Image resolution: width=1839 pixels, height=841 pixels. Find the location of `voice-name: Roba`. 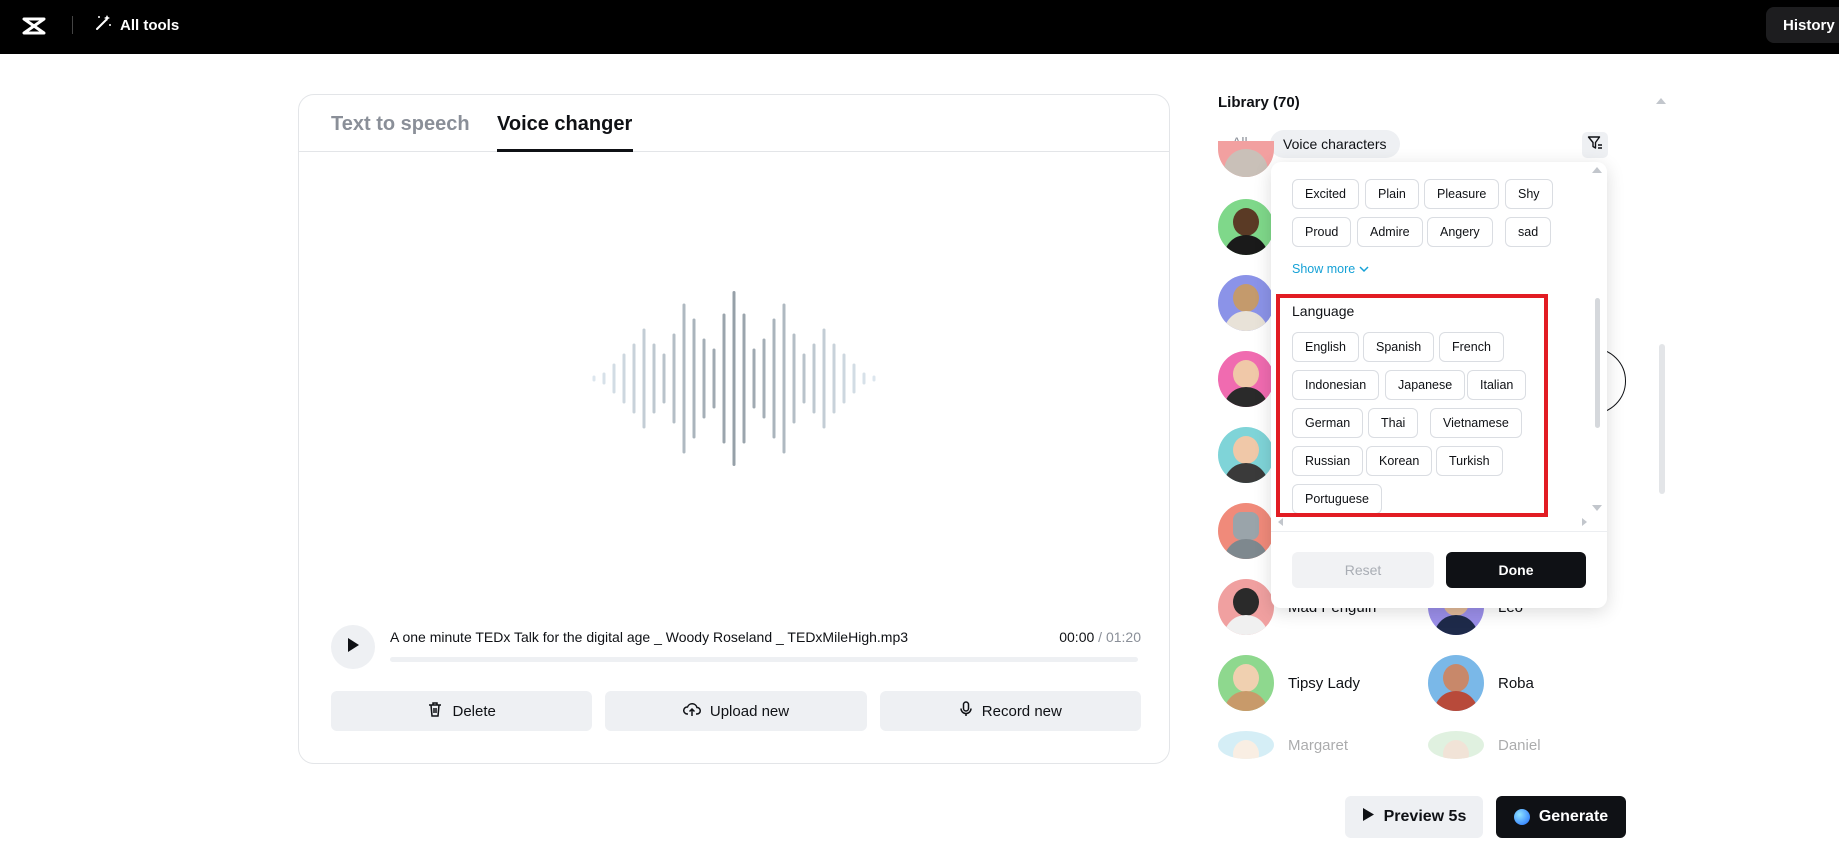

voice-name: Roba is located at coordinates (1516, 683).